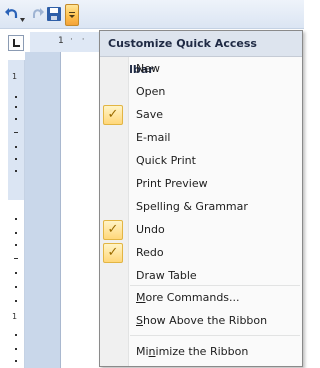 The height and width of the screenshot is (368, 320). I want to click on undo-icon, so click(12, 14).